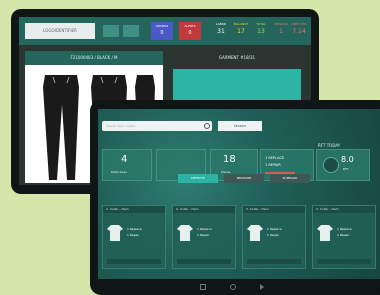 This screenshot has height=295, width=380. What do you see at coordinates (241, 24) in the screenshot?
I see `stat-balance-label: BALANCE` at bounding box center [241, 24].